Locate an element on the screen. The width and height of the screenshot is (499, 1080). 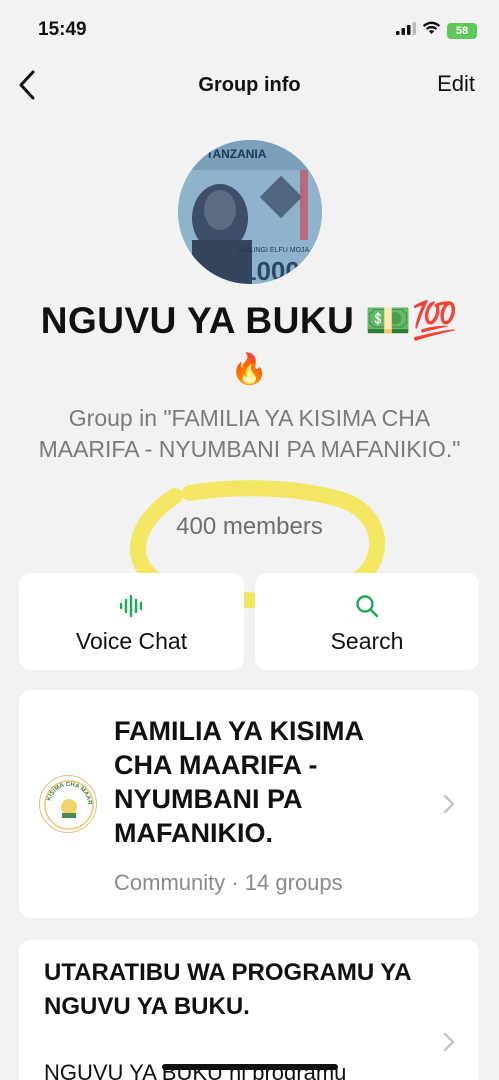
voice-chat-label: Voice Chat is located at coordinates (131, 641).